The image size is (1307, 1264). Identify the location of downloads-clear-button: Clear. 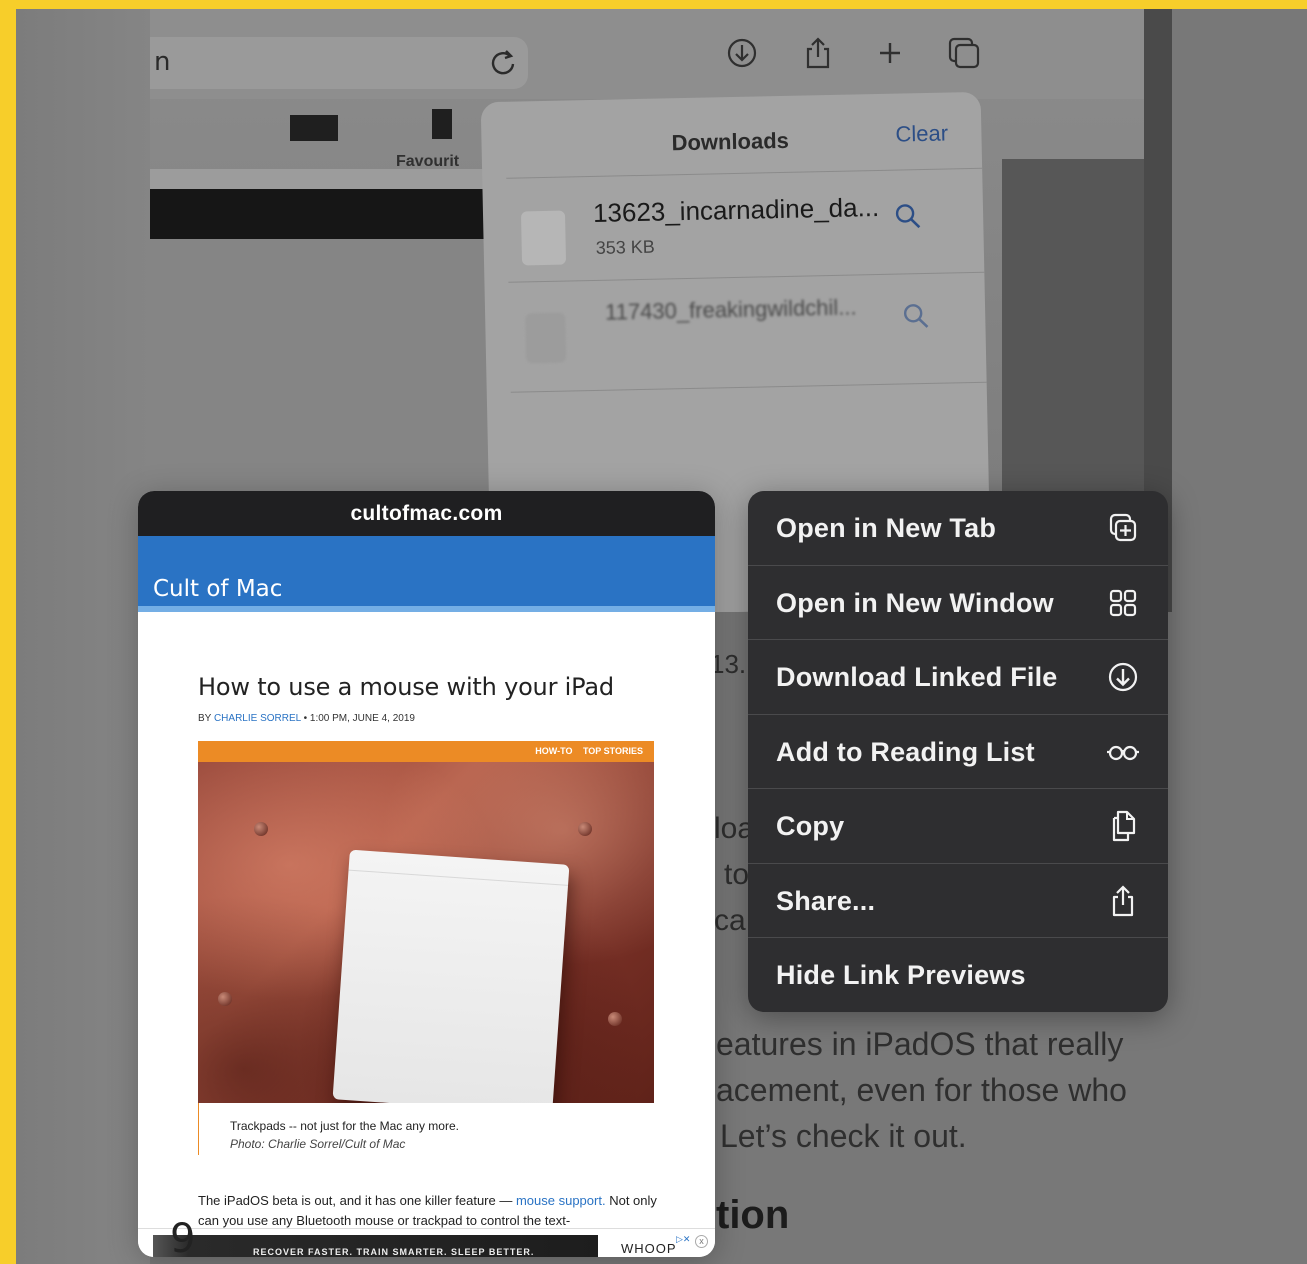
(922, 133).